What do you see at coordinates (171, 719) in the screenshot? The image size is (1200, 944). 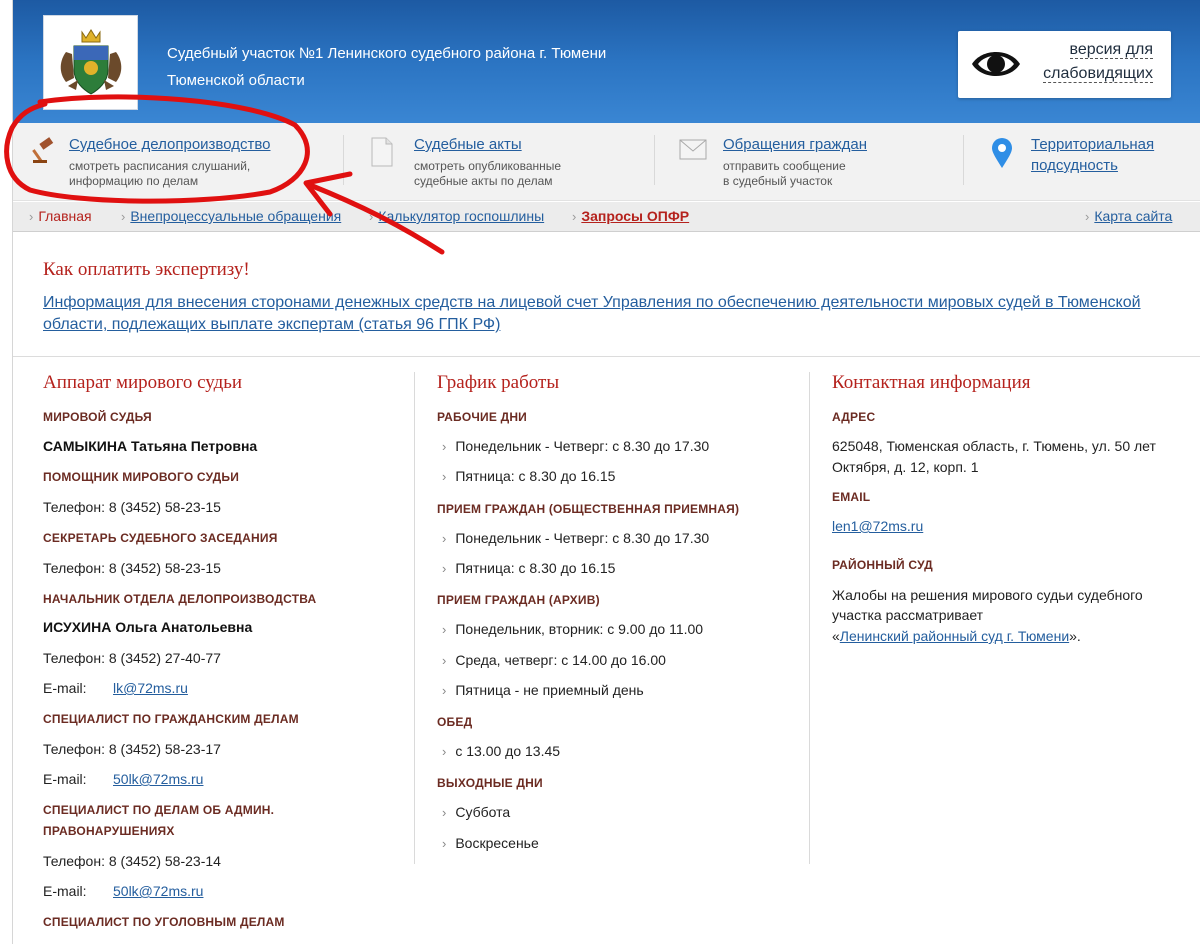 I see `civil-specialist-label: СПЕЦИАЛИСТ ПО ГРАЖДАНСКИМ ДЕЛАМ` at bounding box center [171, 719].